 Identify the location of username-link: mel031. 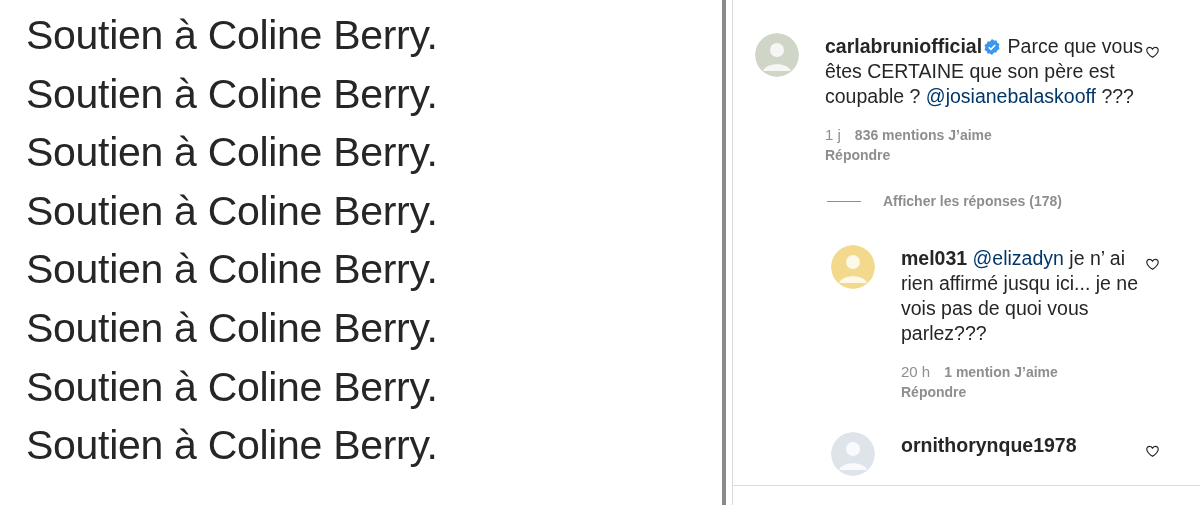
(934, 258).